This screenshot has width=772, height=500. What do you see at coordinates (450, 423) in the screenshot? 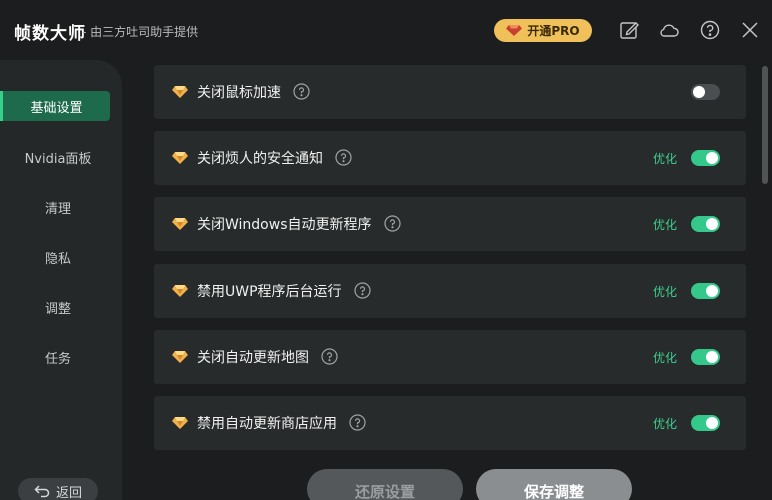
I see `setting-row: 禁用自动更新商店应用 优化` at bounding box center [450, 423].